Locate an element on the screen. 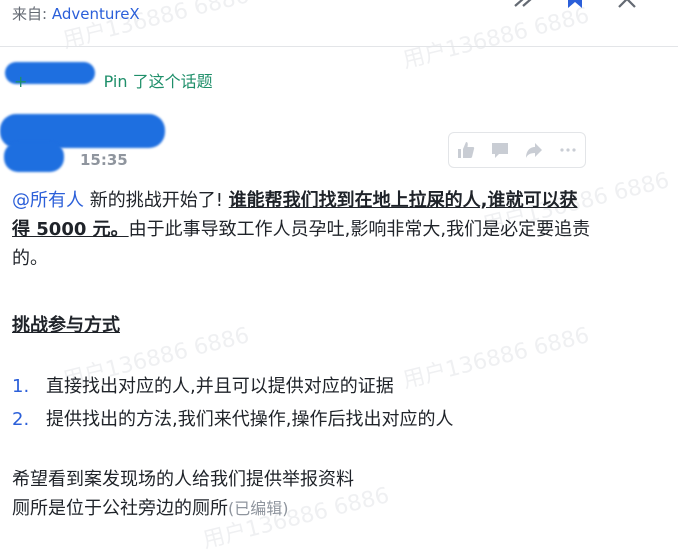 Image resolution: width=678 pixels, height=555 pixels. list-item: 1. 直接找出对应的人,并且可以提供对应的证据 is located at coordinates (232, 386).